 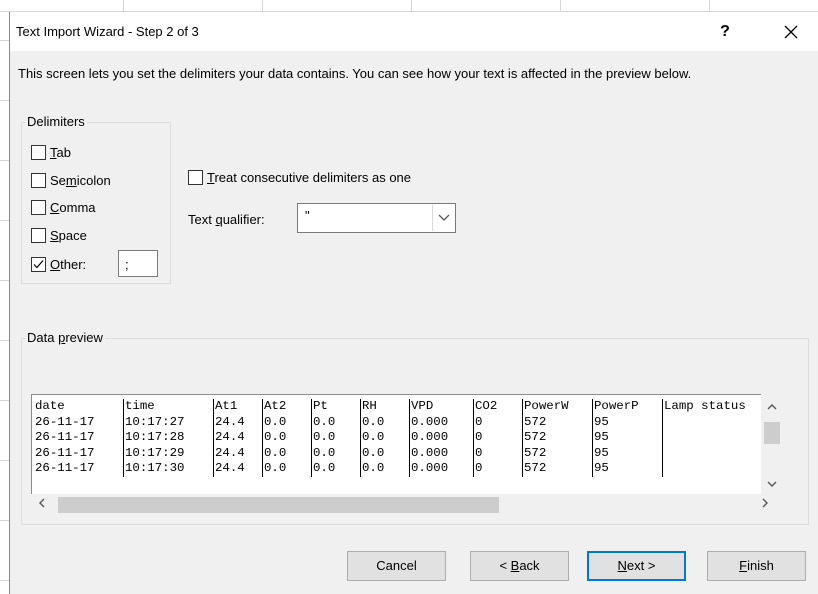 What do you see at coordinates (756, 566) in the screenshot?
I see `finish-button: Finish` at bounding box center [756, 566].